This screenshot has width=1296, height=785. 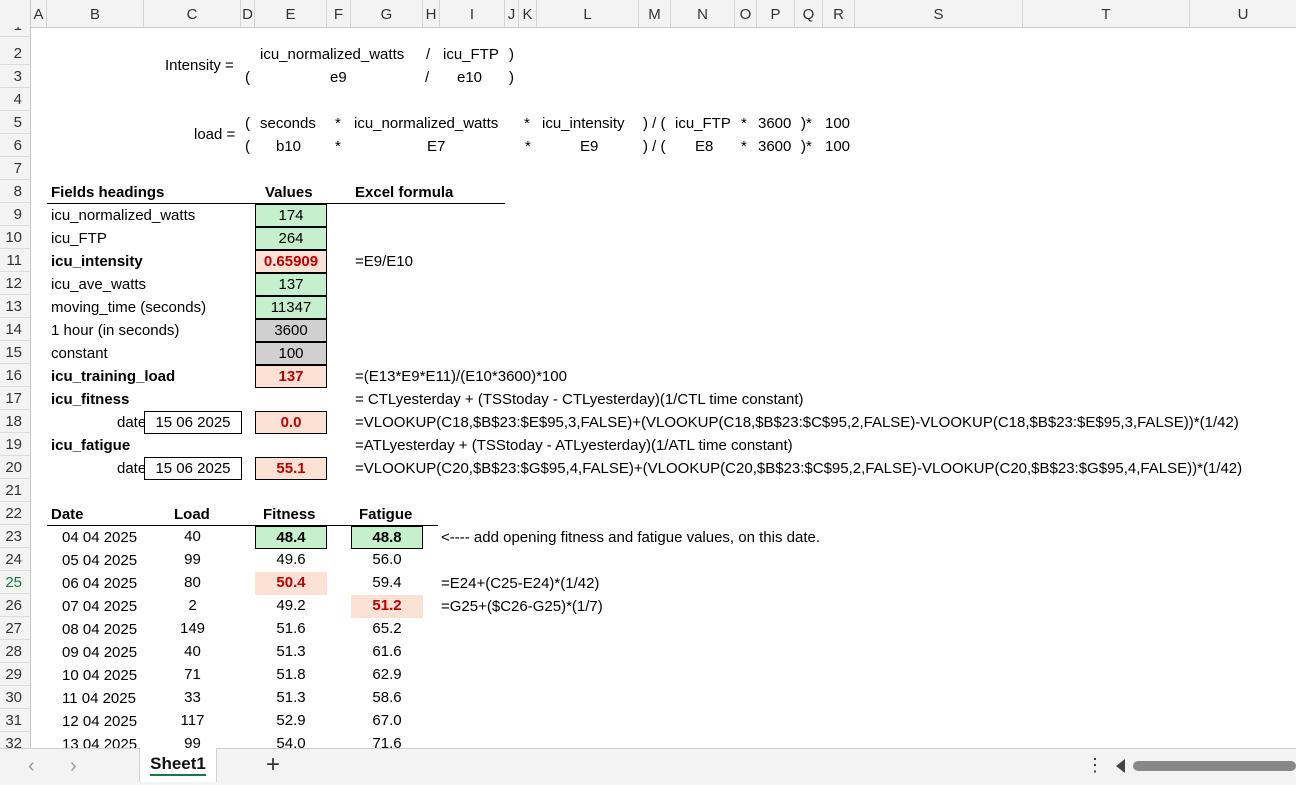 I want to click on column-header-f: F, so click(x=339, y=13).